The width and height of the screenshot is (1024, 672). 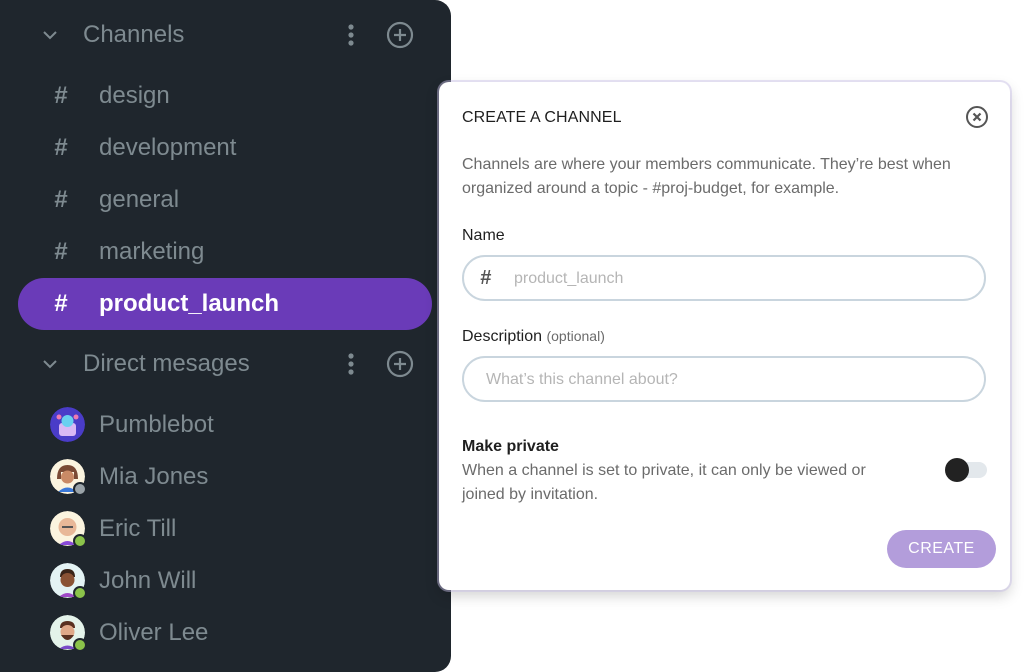 What do you see at coordinates (152, 251) in the screenshot?
I see `channel-label: marketing` at bounding box center [152, 251].